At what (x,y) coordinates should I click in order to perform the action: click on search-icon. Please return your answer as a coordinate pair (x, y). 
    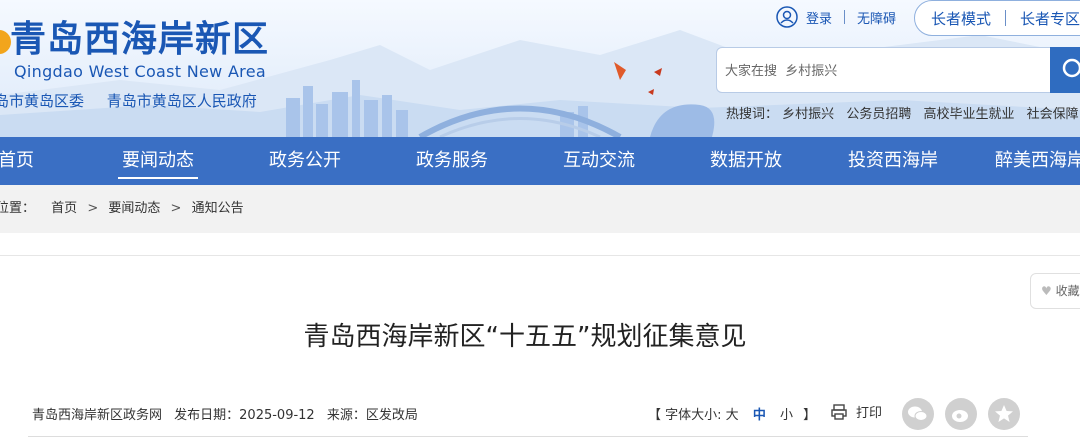
    Looking at the image, I should click on (1071, 68).